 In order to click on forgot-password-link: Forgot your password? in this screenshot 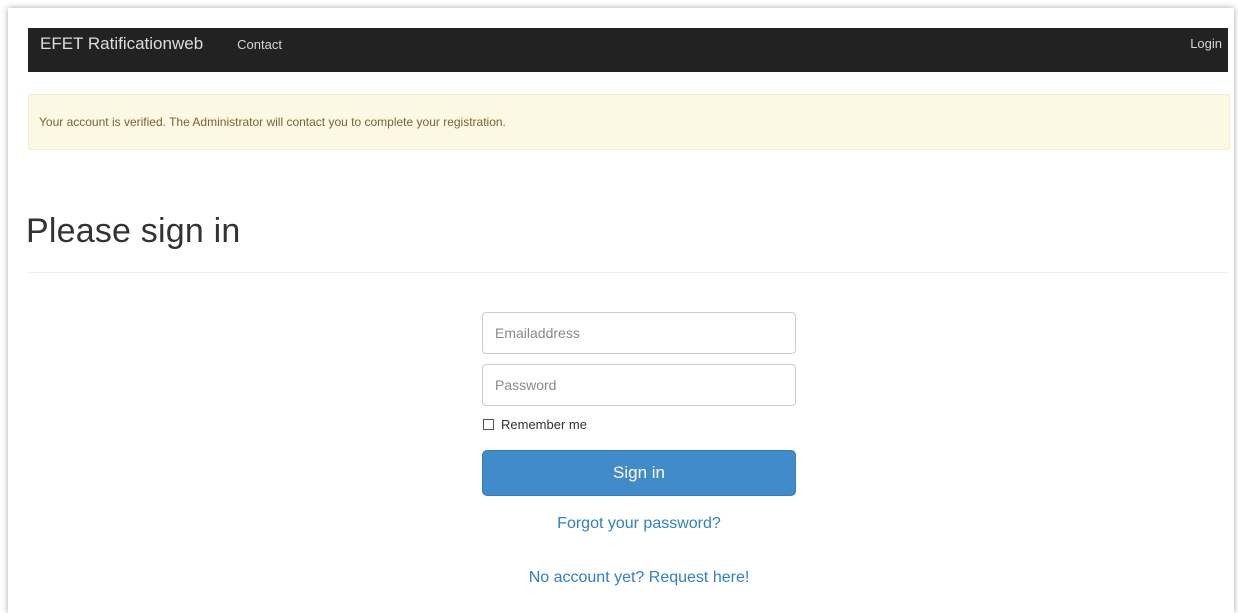, I will do `click(639, 524)`.